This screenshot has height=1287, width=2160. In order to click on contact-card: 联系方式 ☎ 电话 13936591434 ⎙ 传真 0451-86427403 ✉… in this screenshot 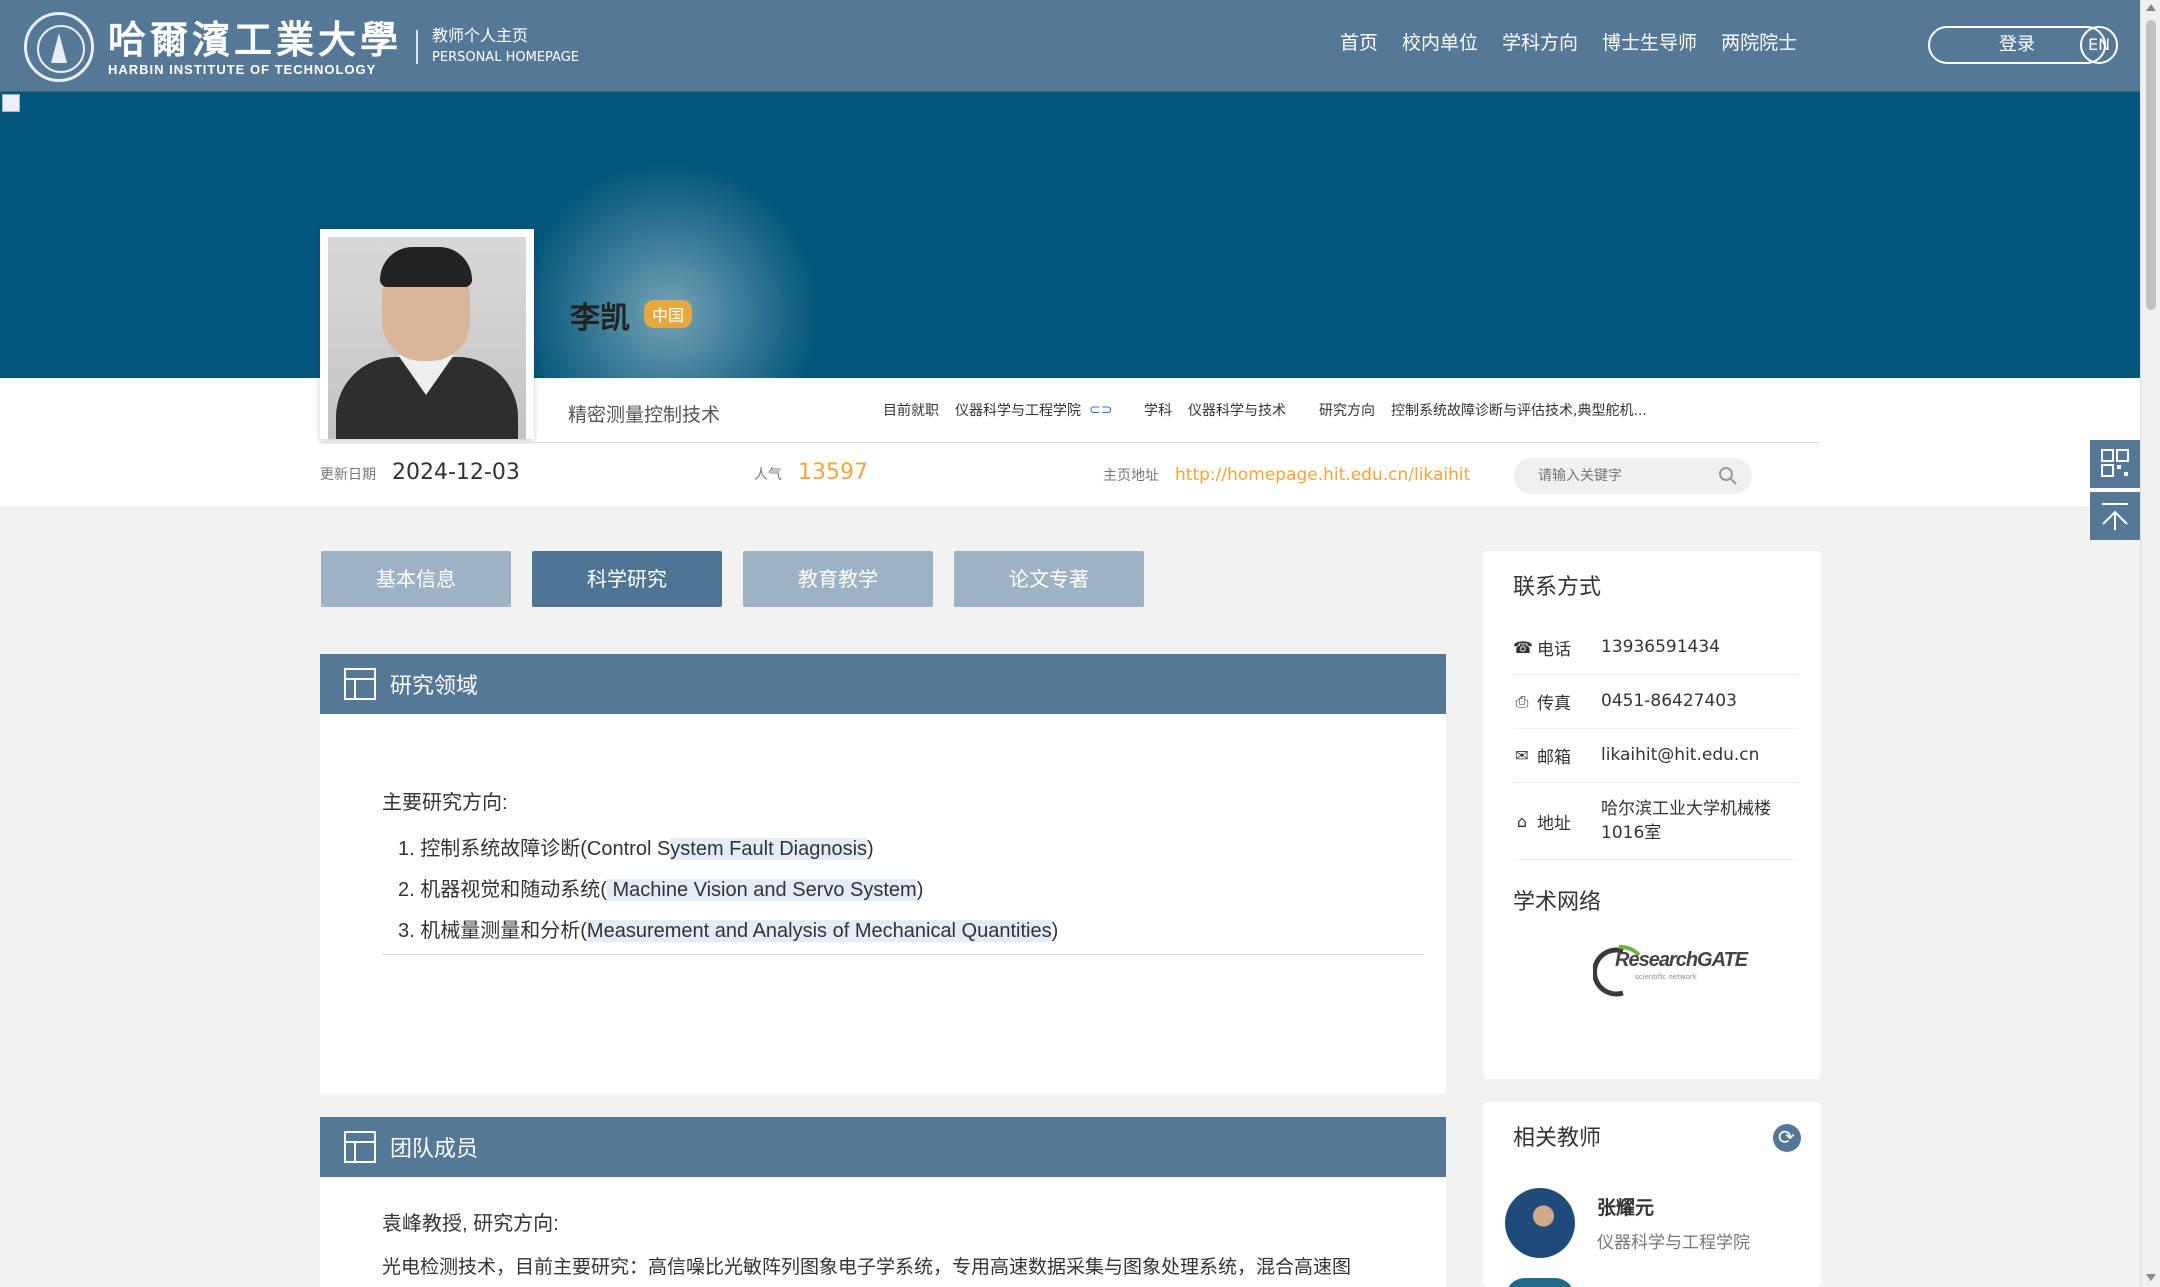, I will do `click(1652, 815)`.